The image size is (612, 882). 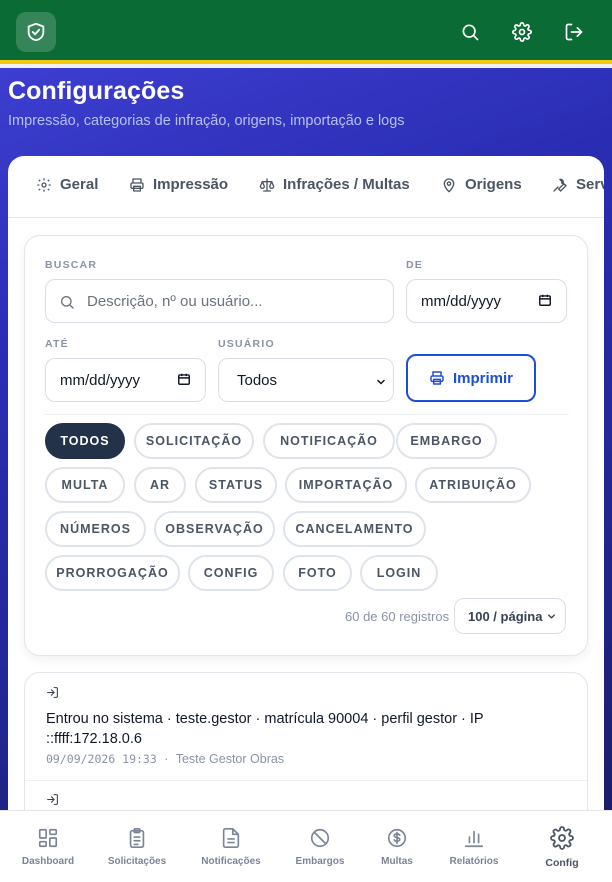 What do you see at coordinates (236, 485) in the screenshot?
I see `chip-status: STATUS` at bounding box center [236, 485].